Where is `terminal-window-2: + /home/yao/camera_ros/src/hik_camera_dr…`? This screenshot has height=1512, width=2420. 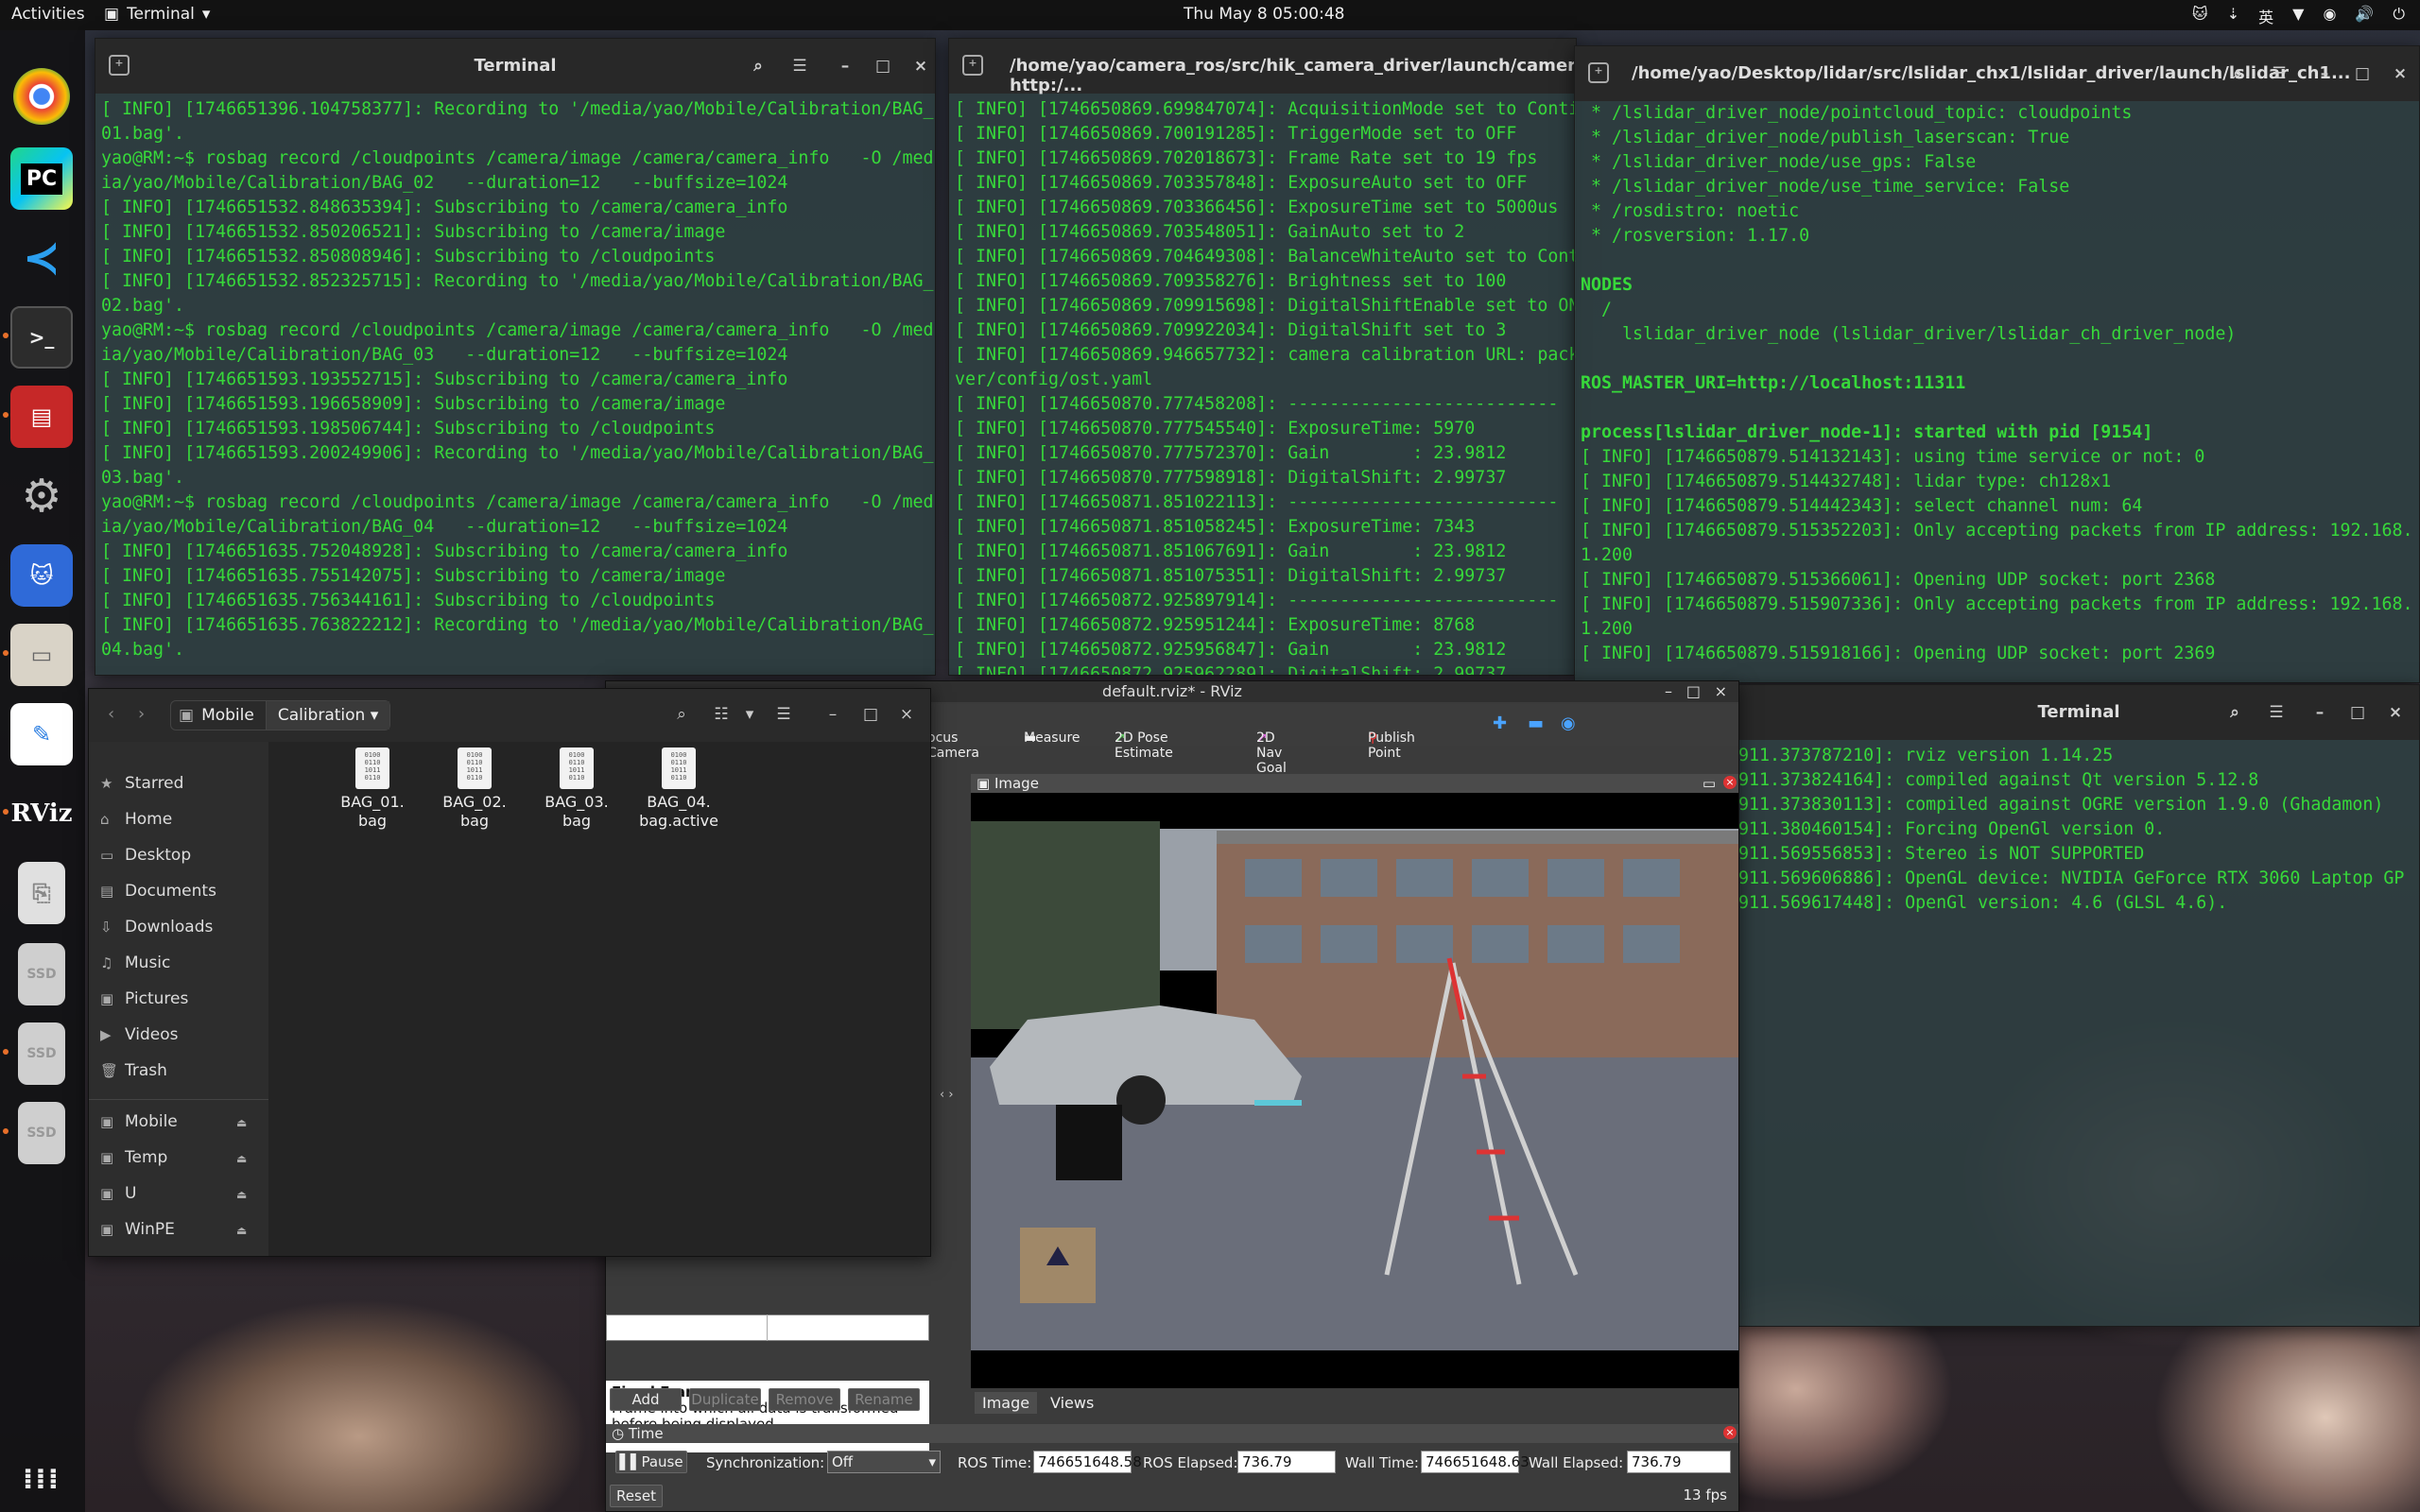
terminal-window-2: + /home/yao/camera_ros/src/hik_camera_dr… is located at coordinates (1262, 357).